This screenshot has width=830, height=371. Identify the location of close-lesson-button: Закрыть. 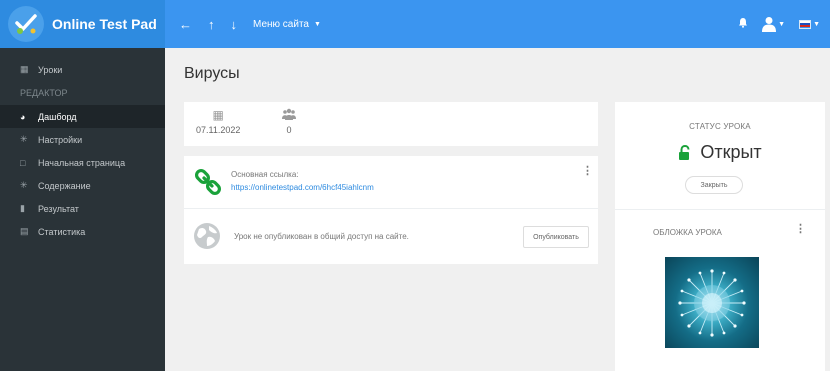
(714, 185).